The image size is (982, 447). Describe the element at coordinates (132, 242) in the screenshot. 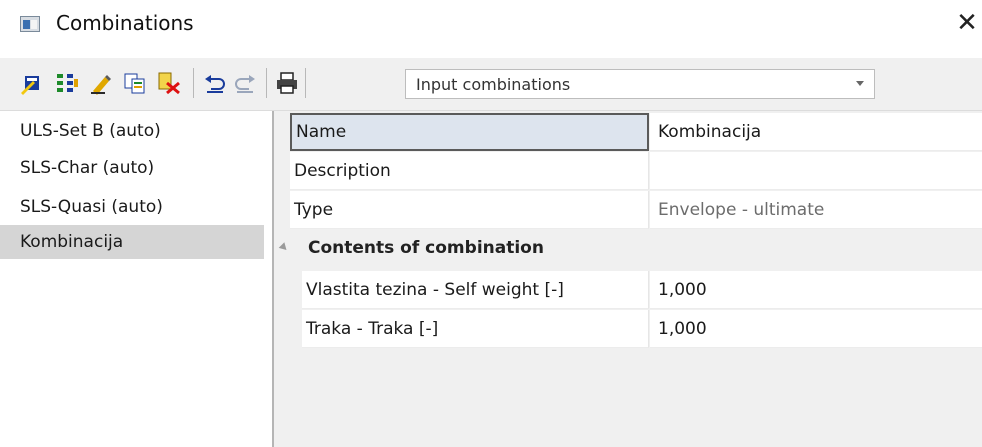

I see `list-item-selected: Kombinacija` at that location.